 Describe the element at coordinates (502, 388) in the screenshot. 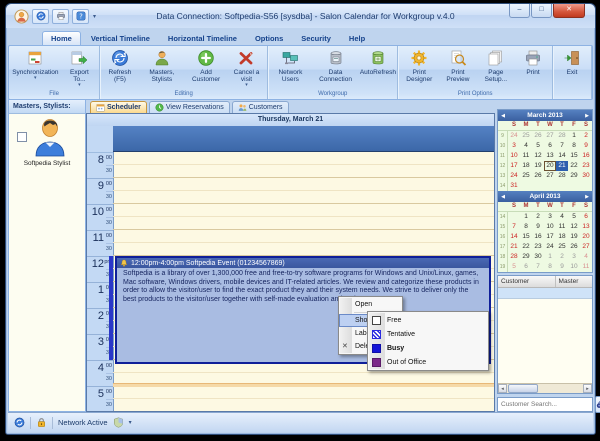

I see `scroll-left-icon: ◂` at that location.